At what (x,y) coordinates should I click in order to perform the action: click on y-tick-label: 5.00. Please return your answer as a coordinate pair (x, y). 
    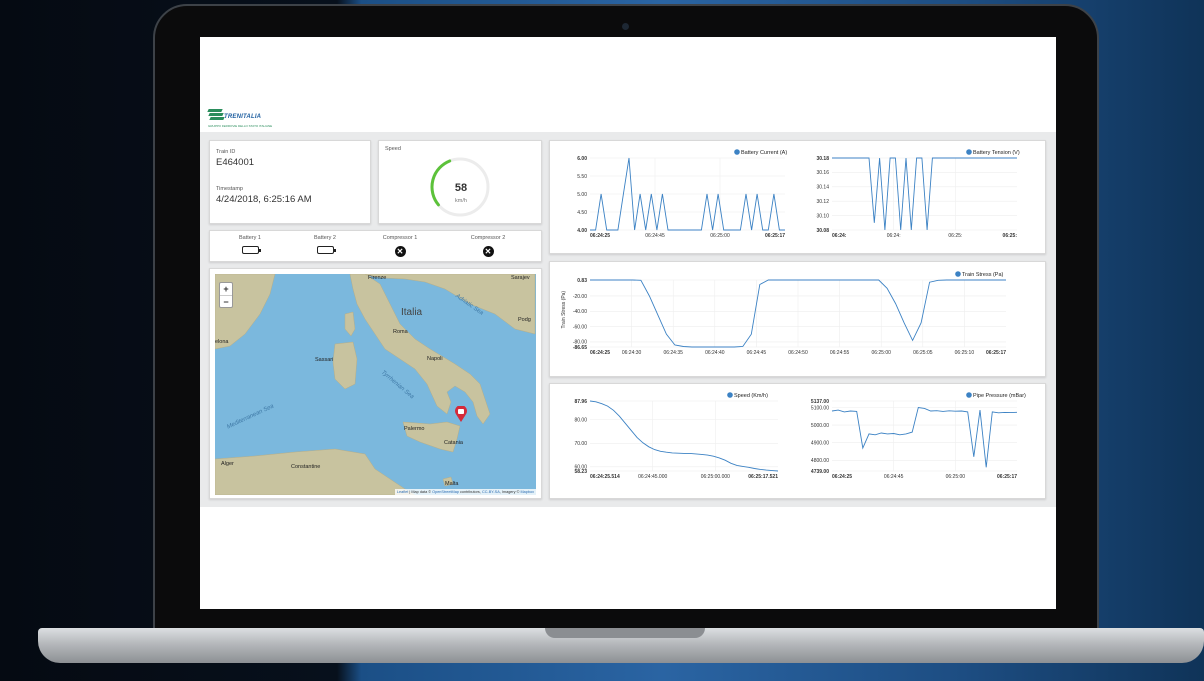
    Looking at the image, I should click on (582, 195).